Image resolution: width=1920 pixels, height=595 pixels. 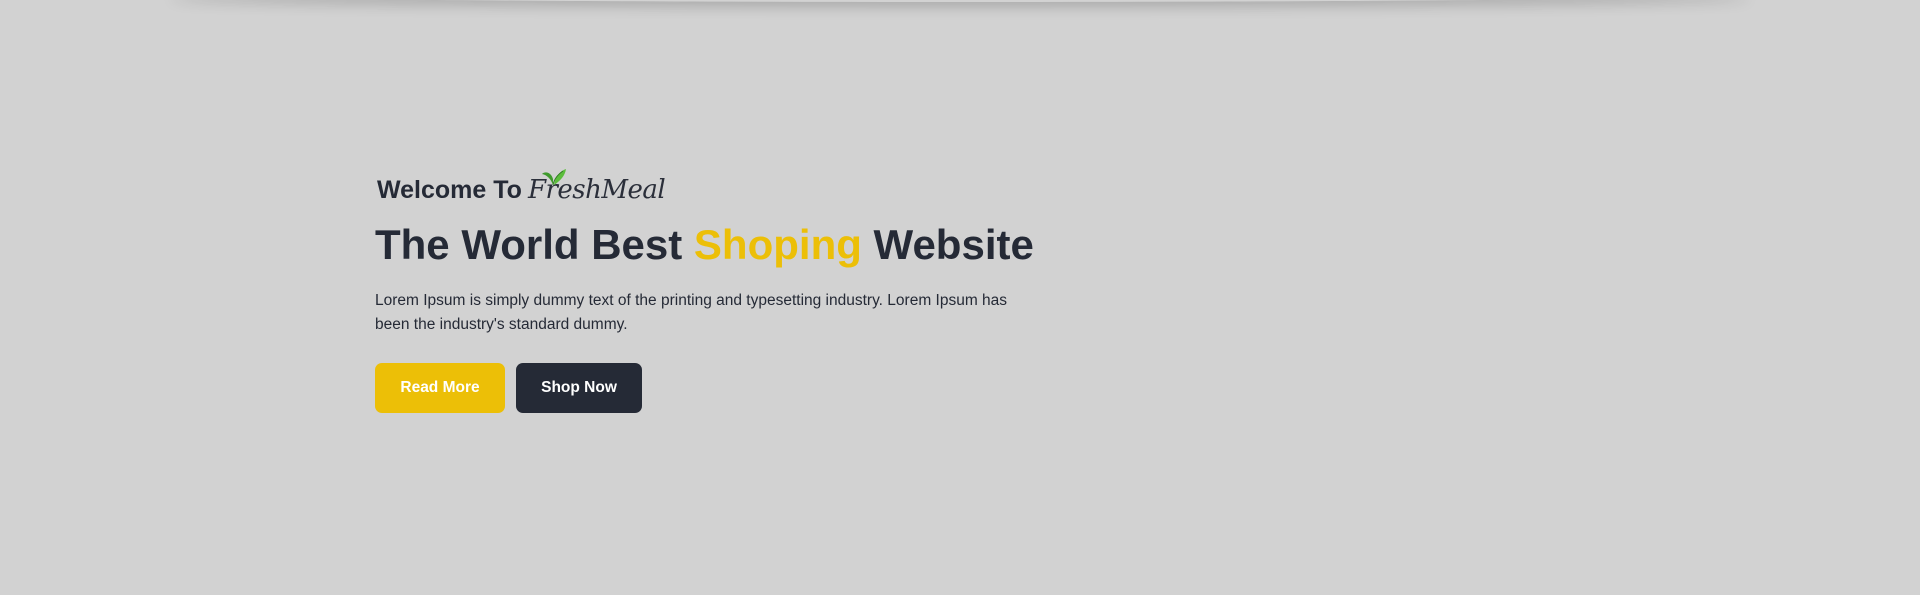 What do you see at coordinates (534, 244) in the screenshot?
I see `headline-part1: The World Best` at bounding box center [534, 244].